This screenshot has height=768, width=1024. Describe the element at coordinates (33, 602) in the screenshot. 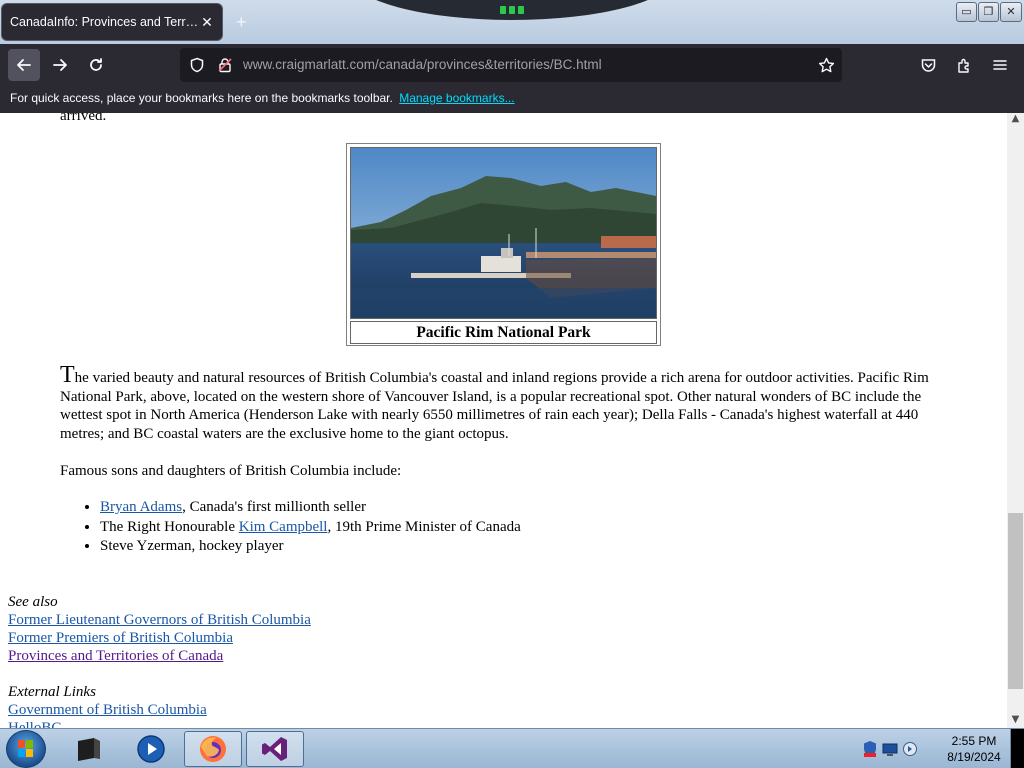

I see `see-also-heading: See also` at that location.